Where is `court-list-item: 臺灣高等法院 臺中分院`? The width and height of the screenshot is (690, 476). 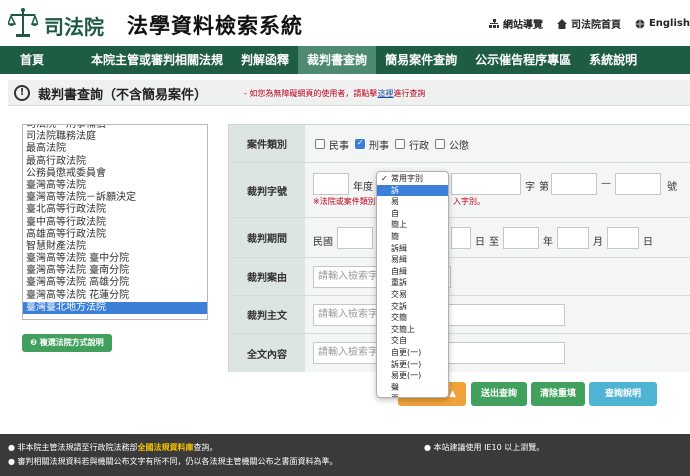 court-list-item: 臺灣高等法院 臺中分院 is located at coordinates (115, 259).